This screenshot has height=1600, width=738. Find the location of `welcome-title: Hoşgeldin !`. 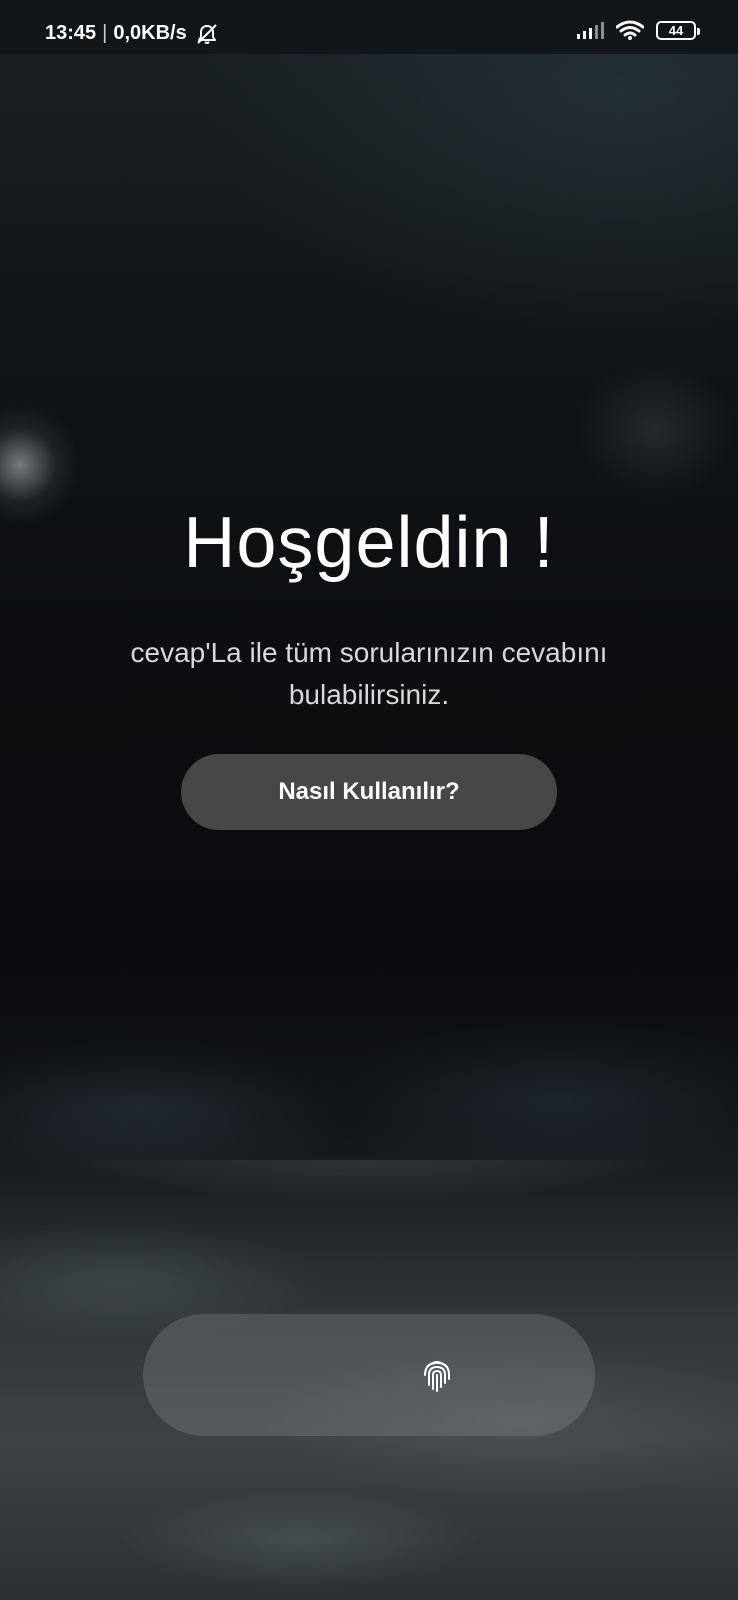

welcome-title: Hoşgeldin ! is located at coordinates (369, 543).